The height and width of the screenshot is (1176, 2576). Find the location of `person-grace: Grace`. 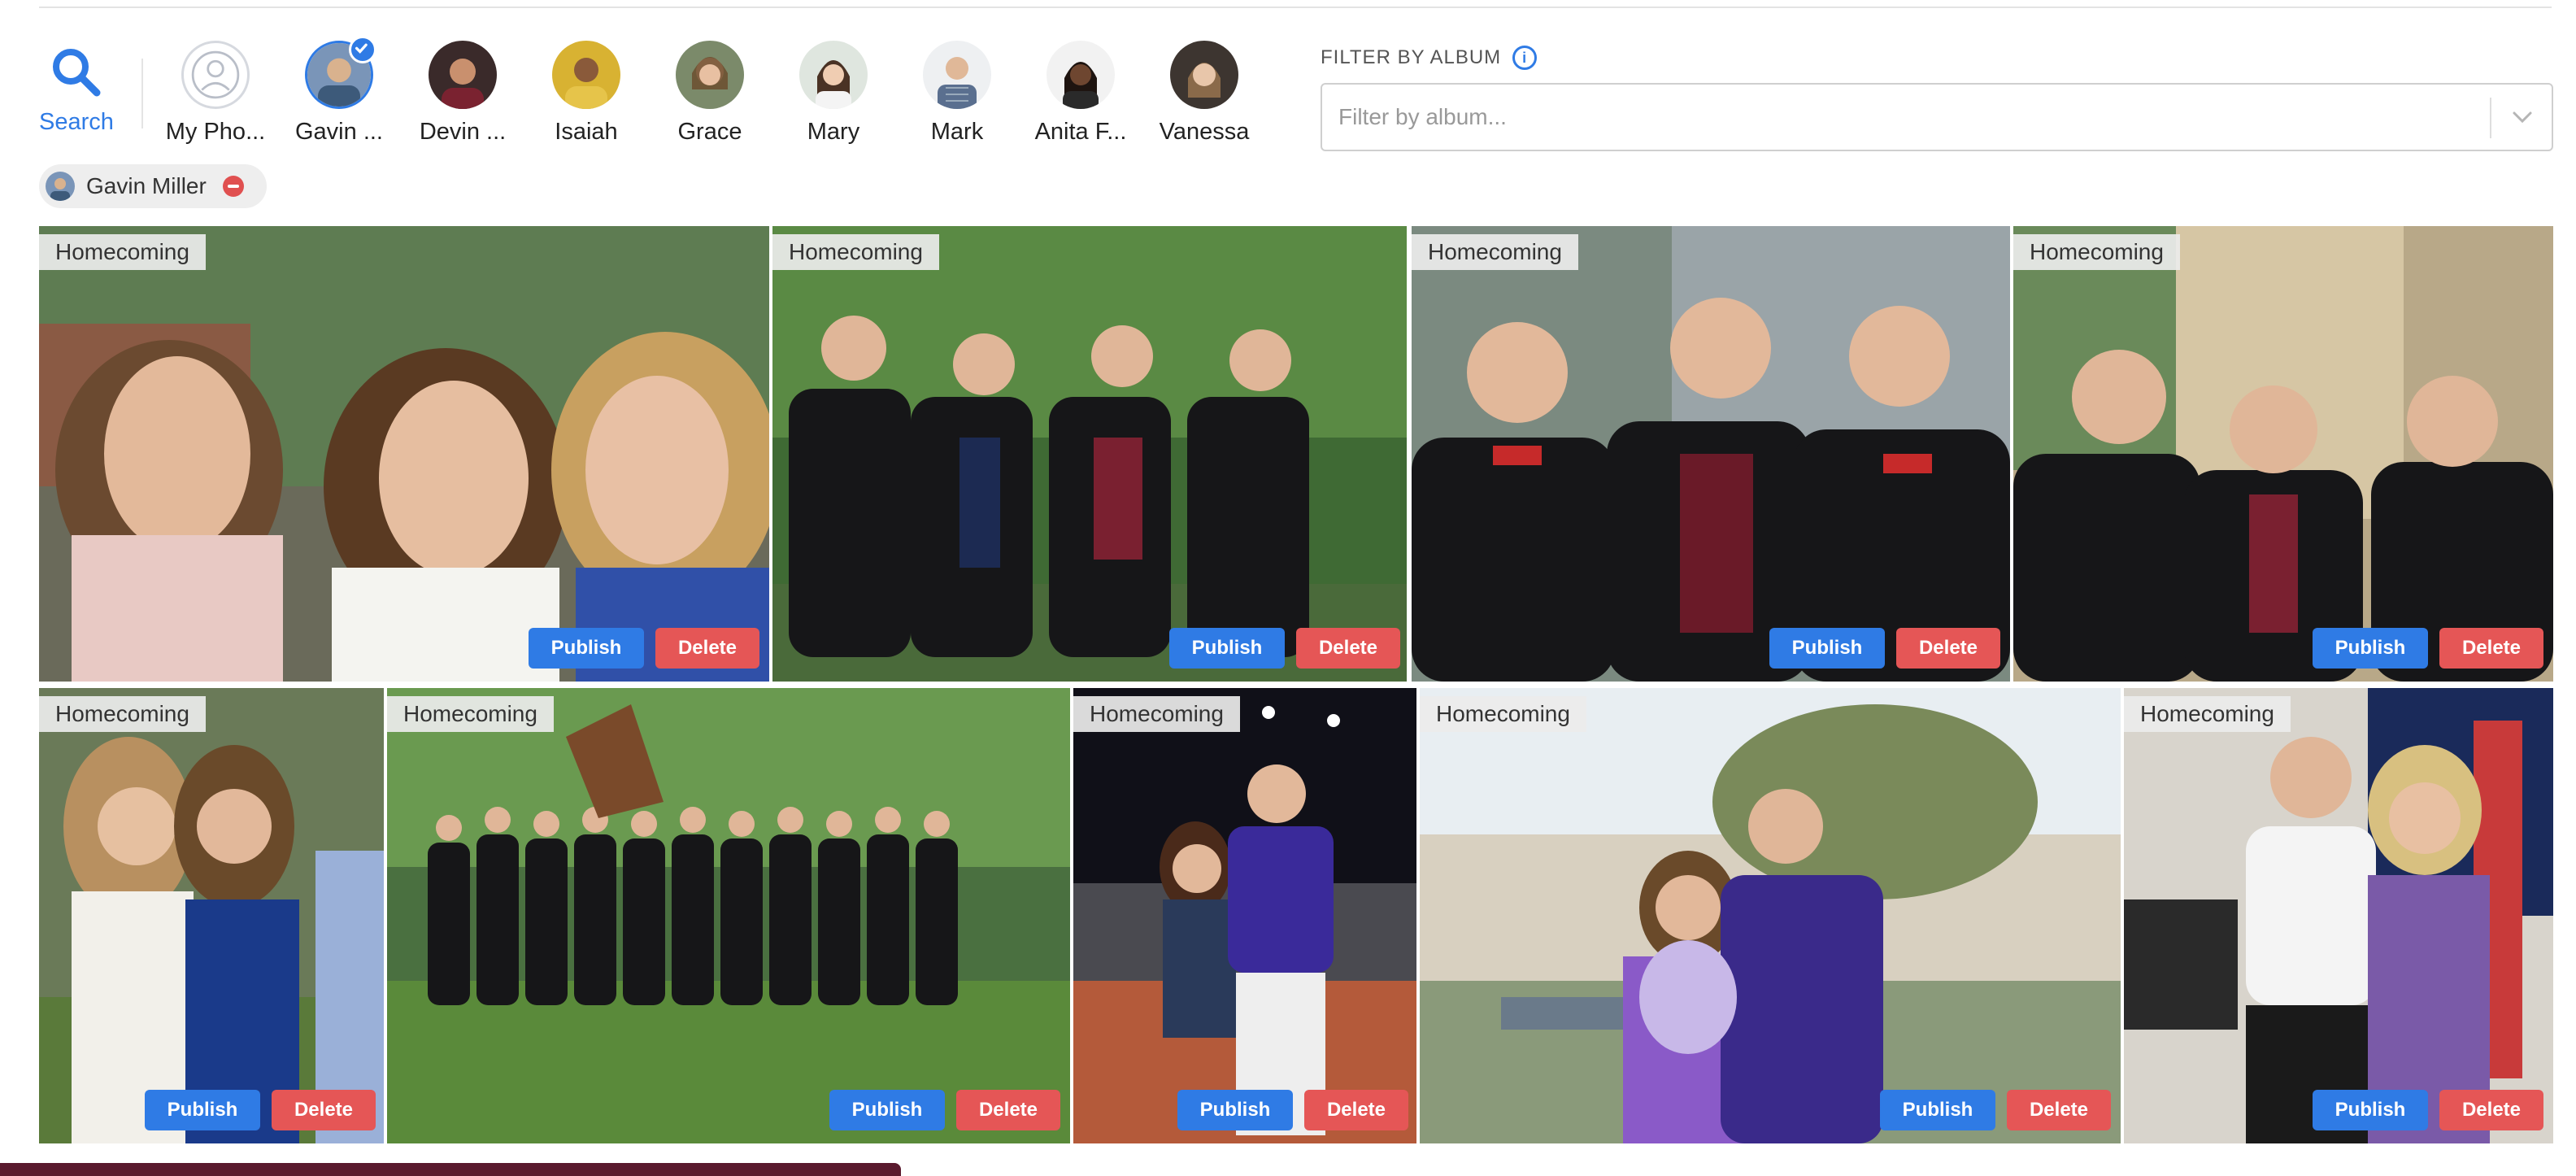

person-grace: Grace is located at coordinates (710, 93).